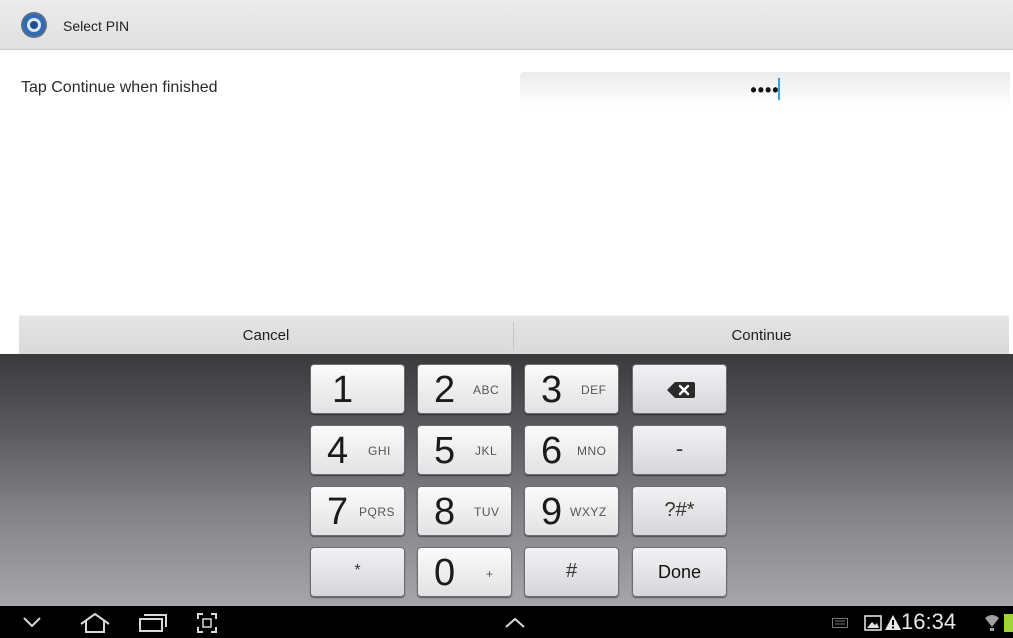  Describe the element at coordinates (873, 623) in the screenshot. I see `image-notification-icon` at that location.